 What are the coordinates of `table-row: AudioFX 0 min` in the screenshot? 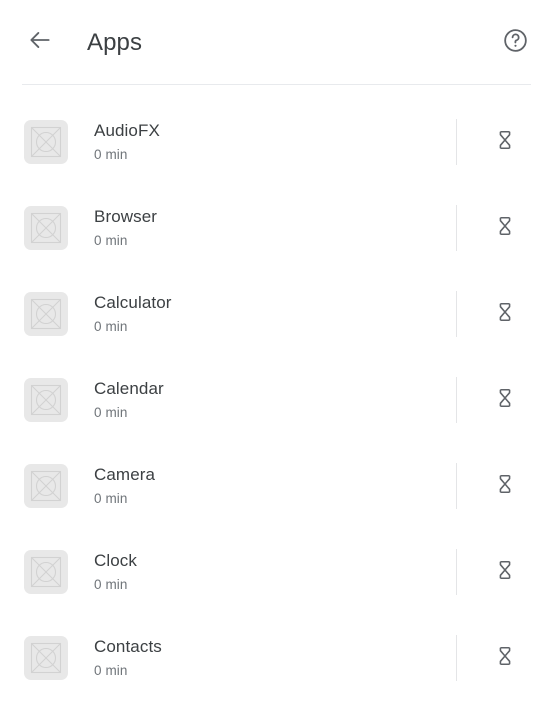 It's located at (276, 142).